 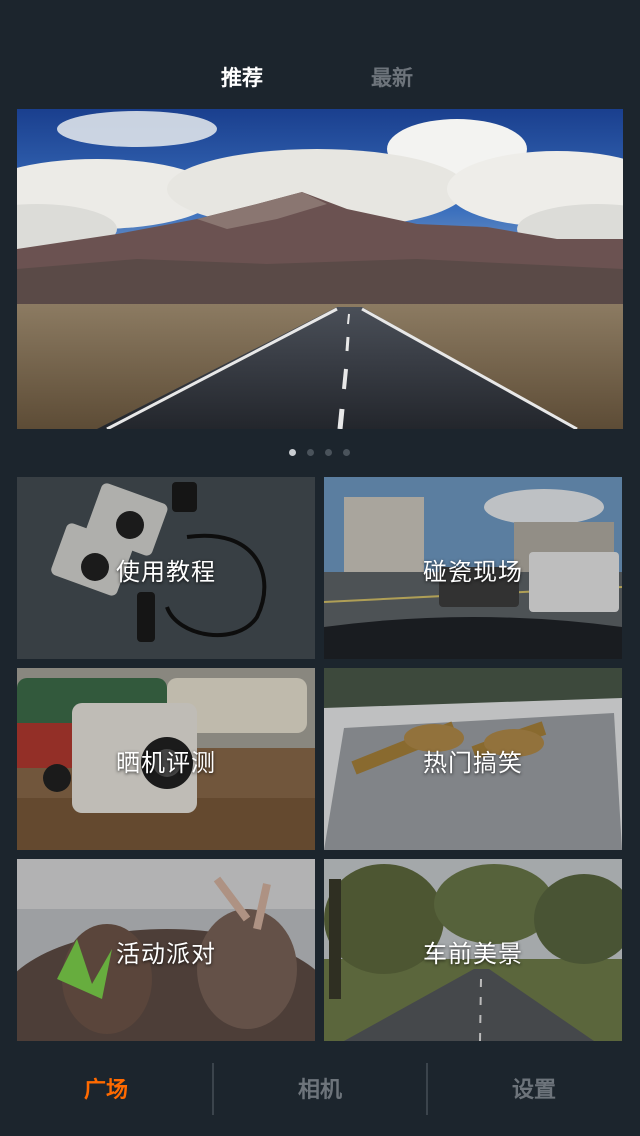 What do you see at coordinates (534, 1088) in the screenshot?
I see `nav-settings: 设置` at bounding box center [534, 1088].